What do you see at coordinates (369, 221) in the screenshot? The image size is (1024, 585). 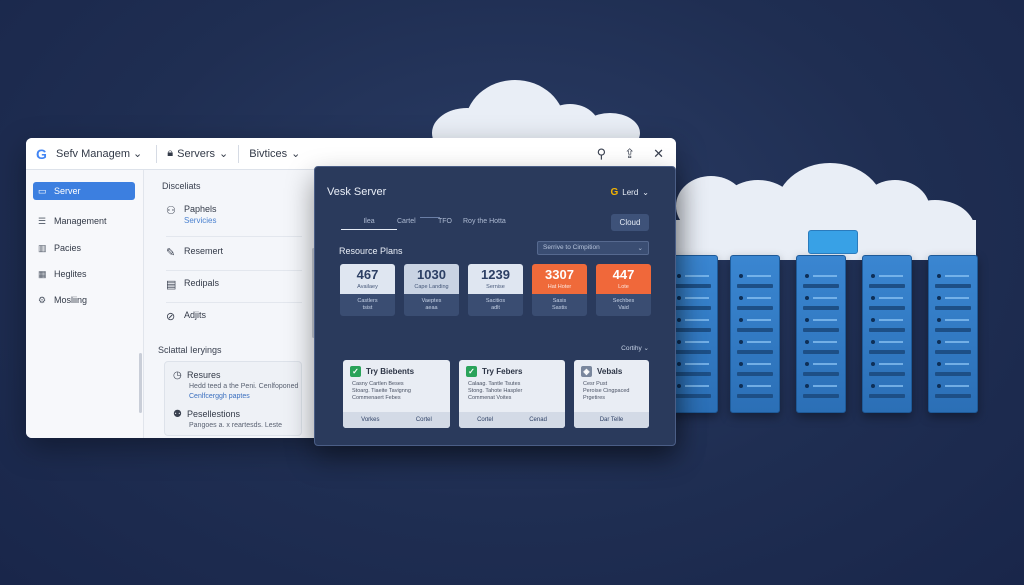 I see `tab-ilea: Ilea` at bounding box center [369, 221].